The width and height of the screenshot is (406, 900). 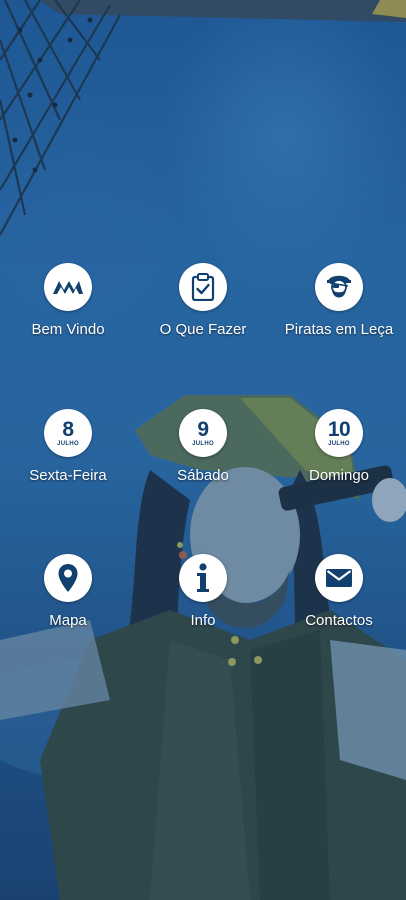 I want to click on menu-item-info: Info, so click(x=203, y=591).